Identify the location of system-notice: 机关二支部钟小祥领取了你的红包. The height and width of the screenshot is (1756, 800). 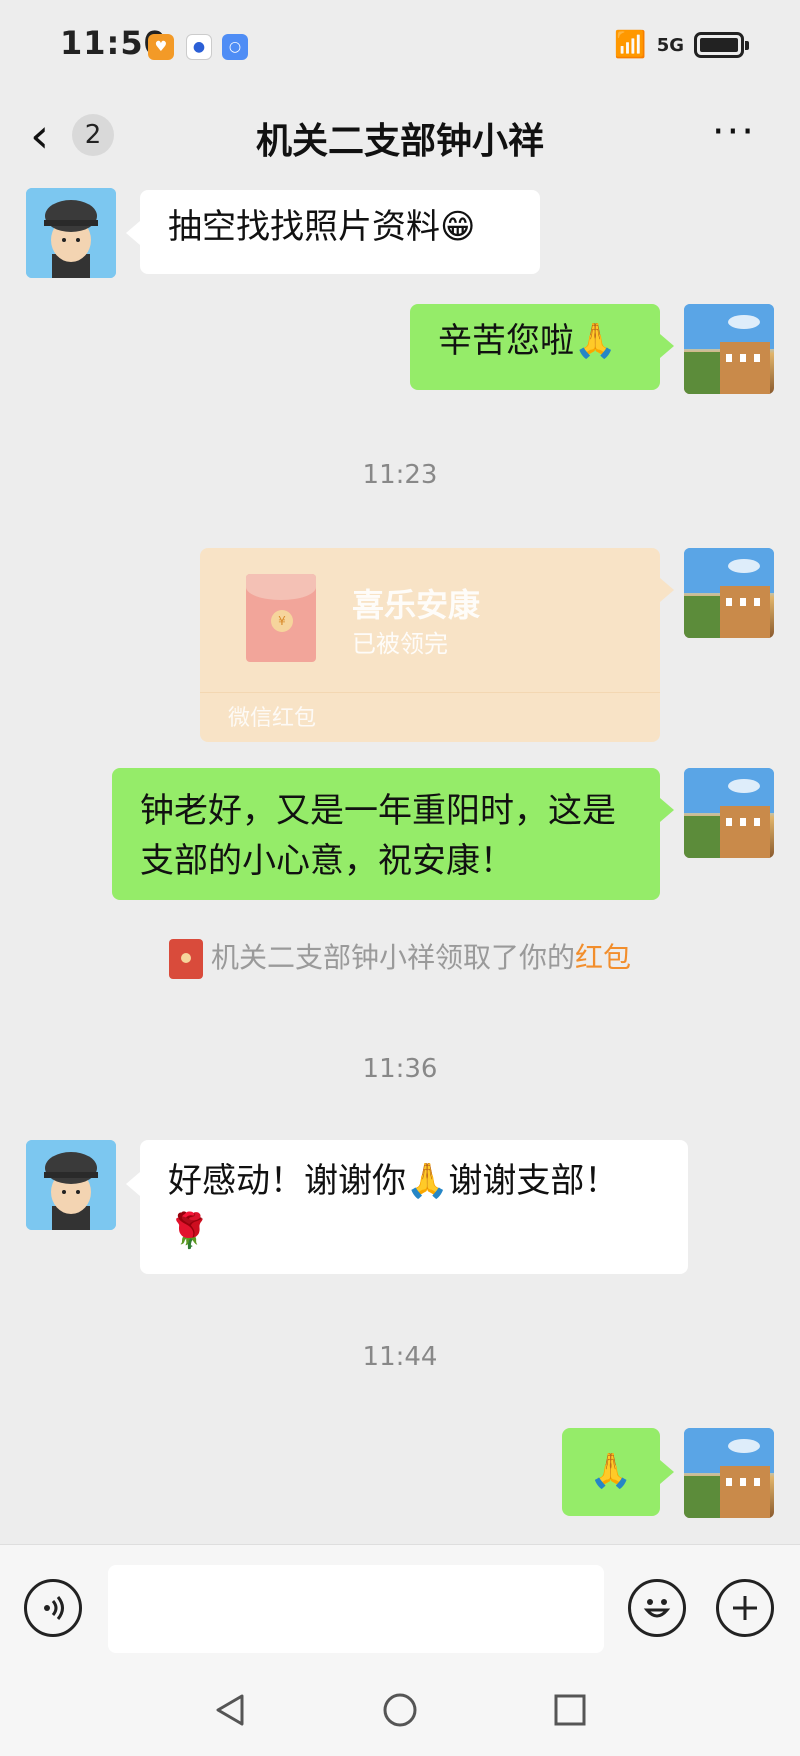
(400, 957).